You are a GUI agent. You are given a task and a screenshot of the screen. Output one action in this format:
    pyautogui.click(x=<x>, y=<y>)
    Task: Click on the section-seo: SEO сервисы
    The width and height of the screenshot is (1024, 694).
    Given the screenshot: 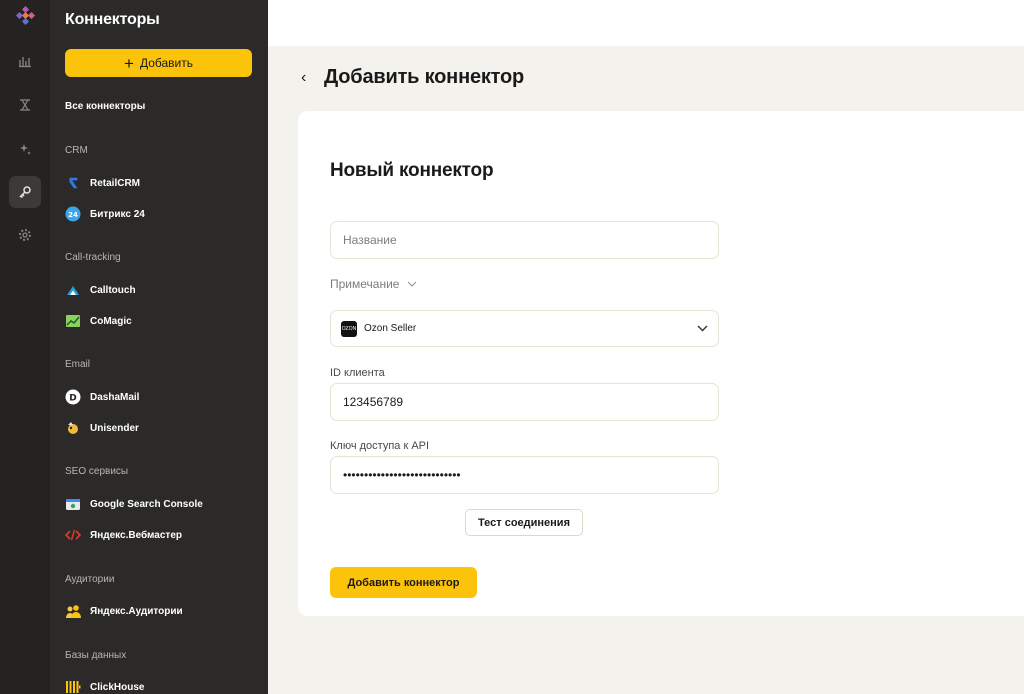 What is the action you would take?
    pyautogui.click(x=97, y=471)
    